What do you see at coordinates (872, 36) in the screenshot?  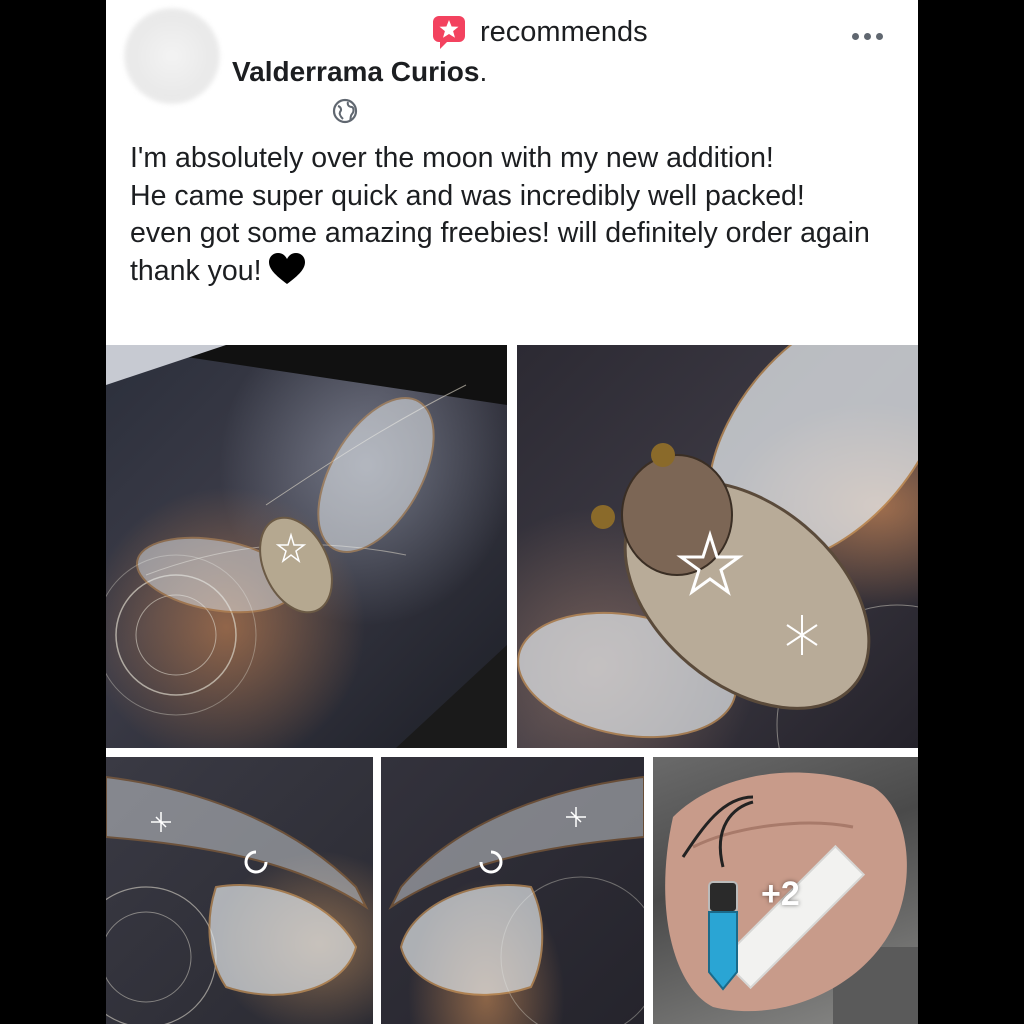 I see `more-options-icon` at bounding box center [872, 36].